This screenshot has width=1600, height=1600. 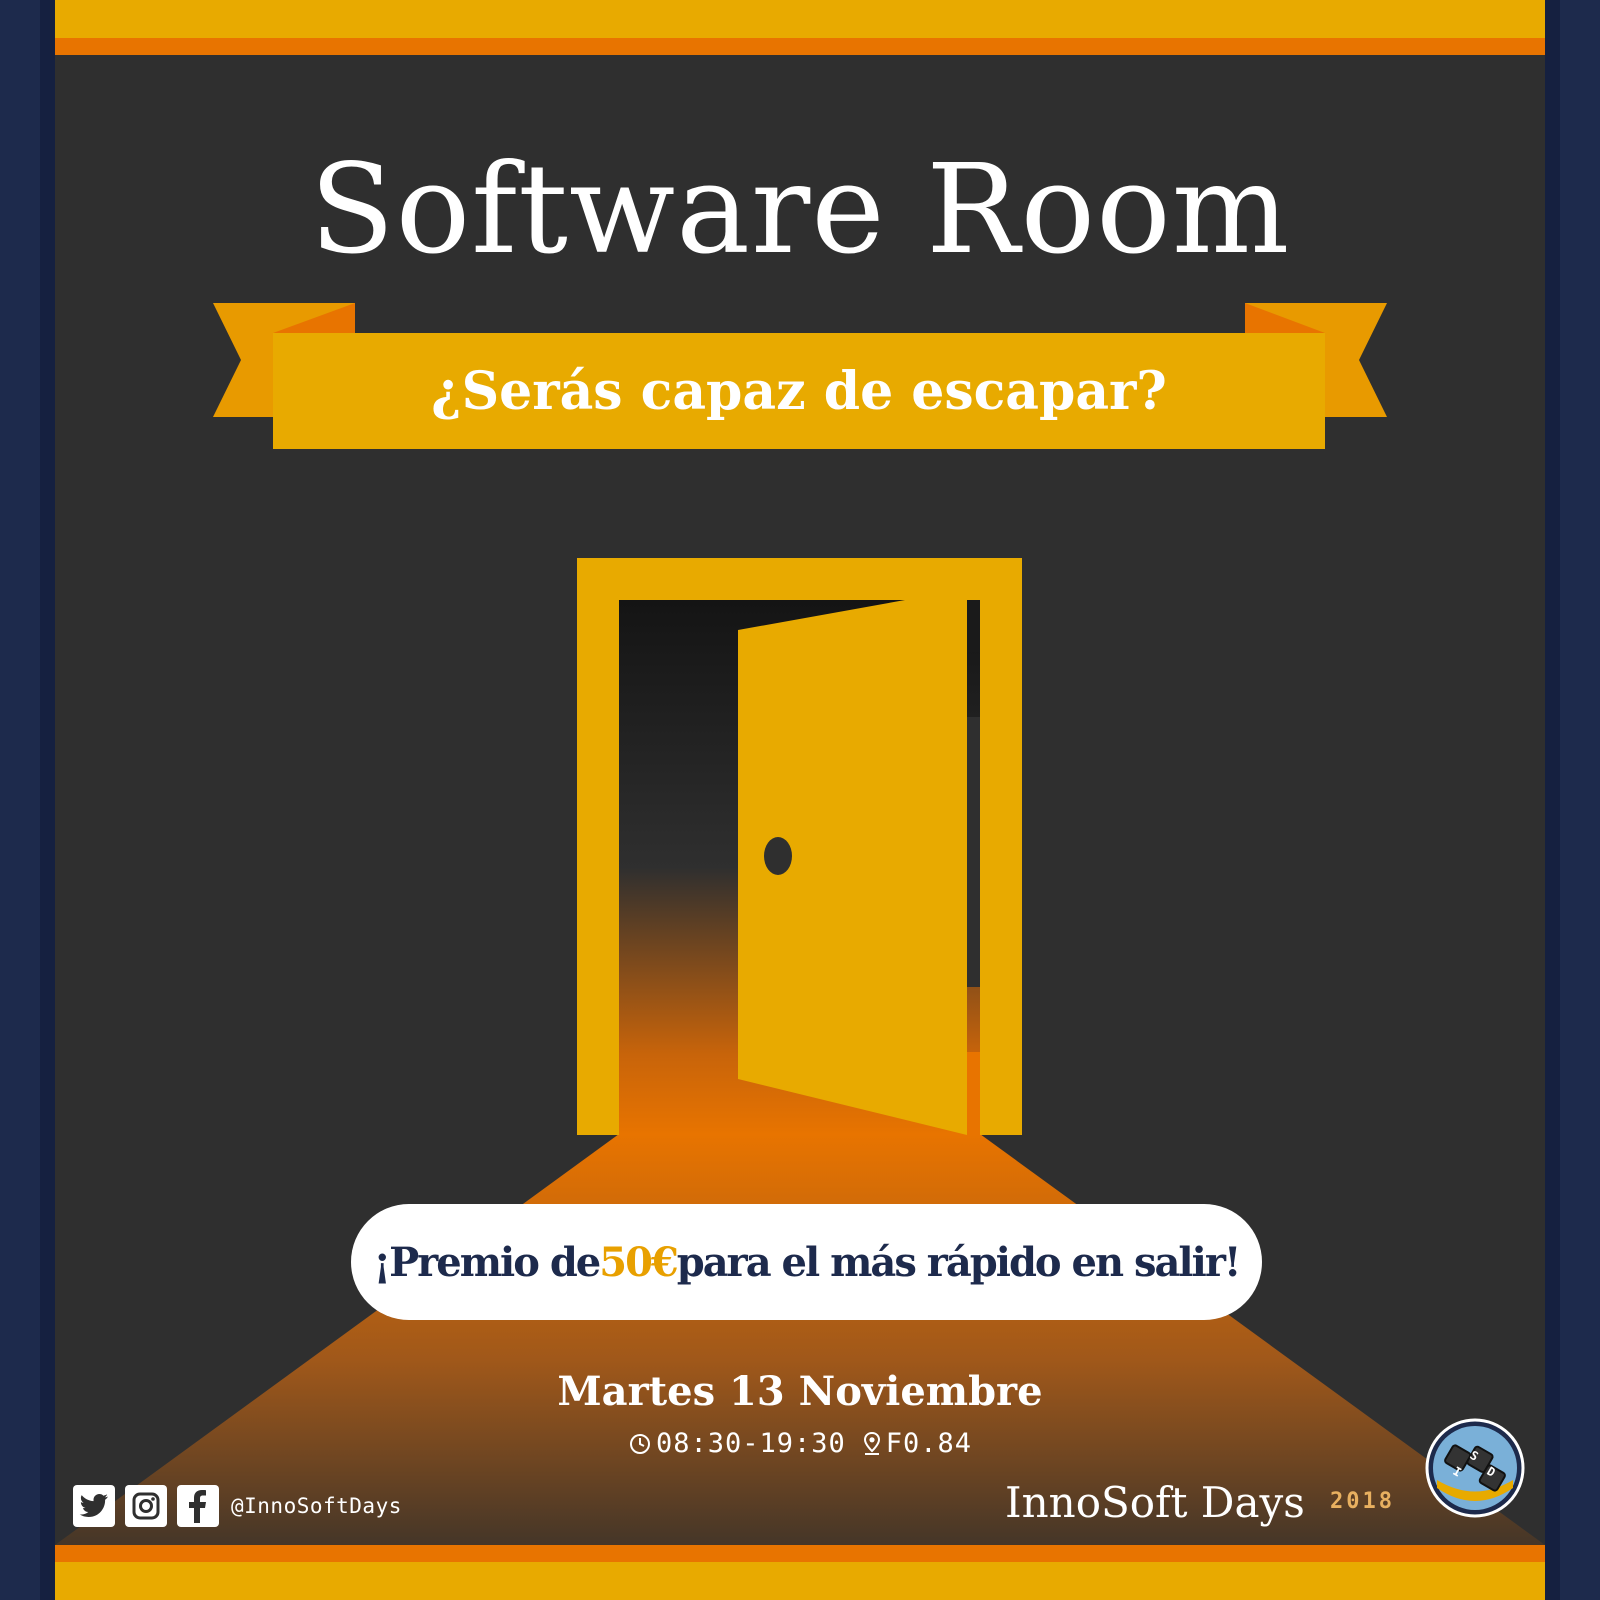 I want to click on brand-year: 2018, so click(x=1362, y=1501).